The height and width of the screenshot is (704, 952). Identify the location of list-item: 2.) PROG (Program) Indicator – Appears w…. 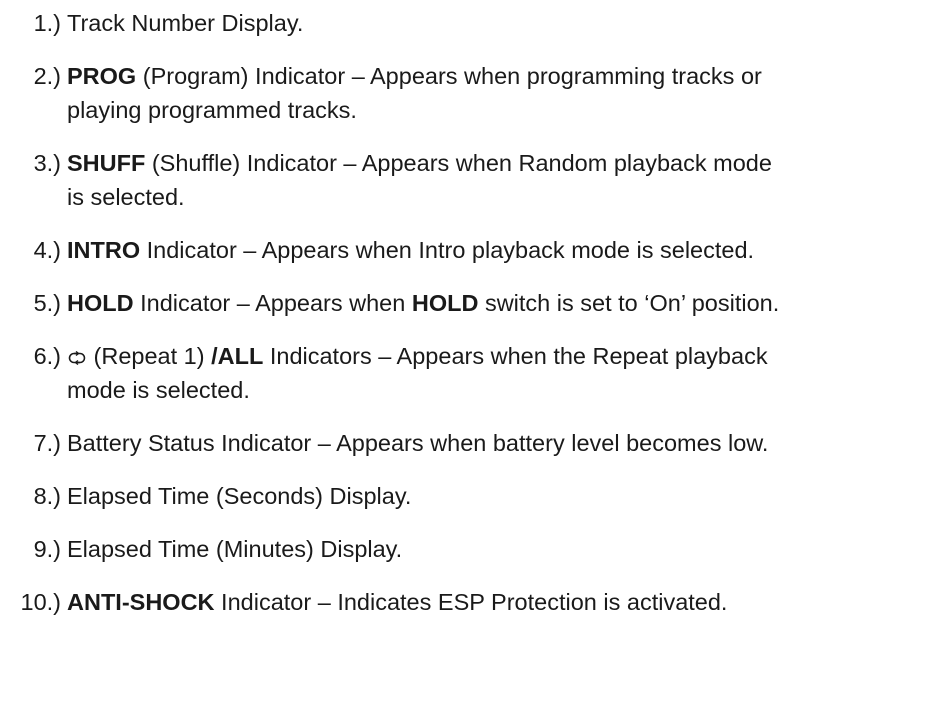
(476, 93).